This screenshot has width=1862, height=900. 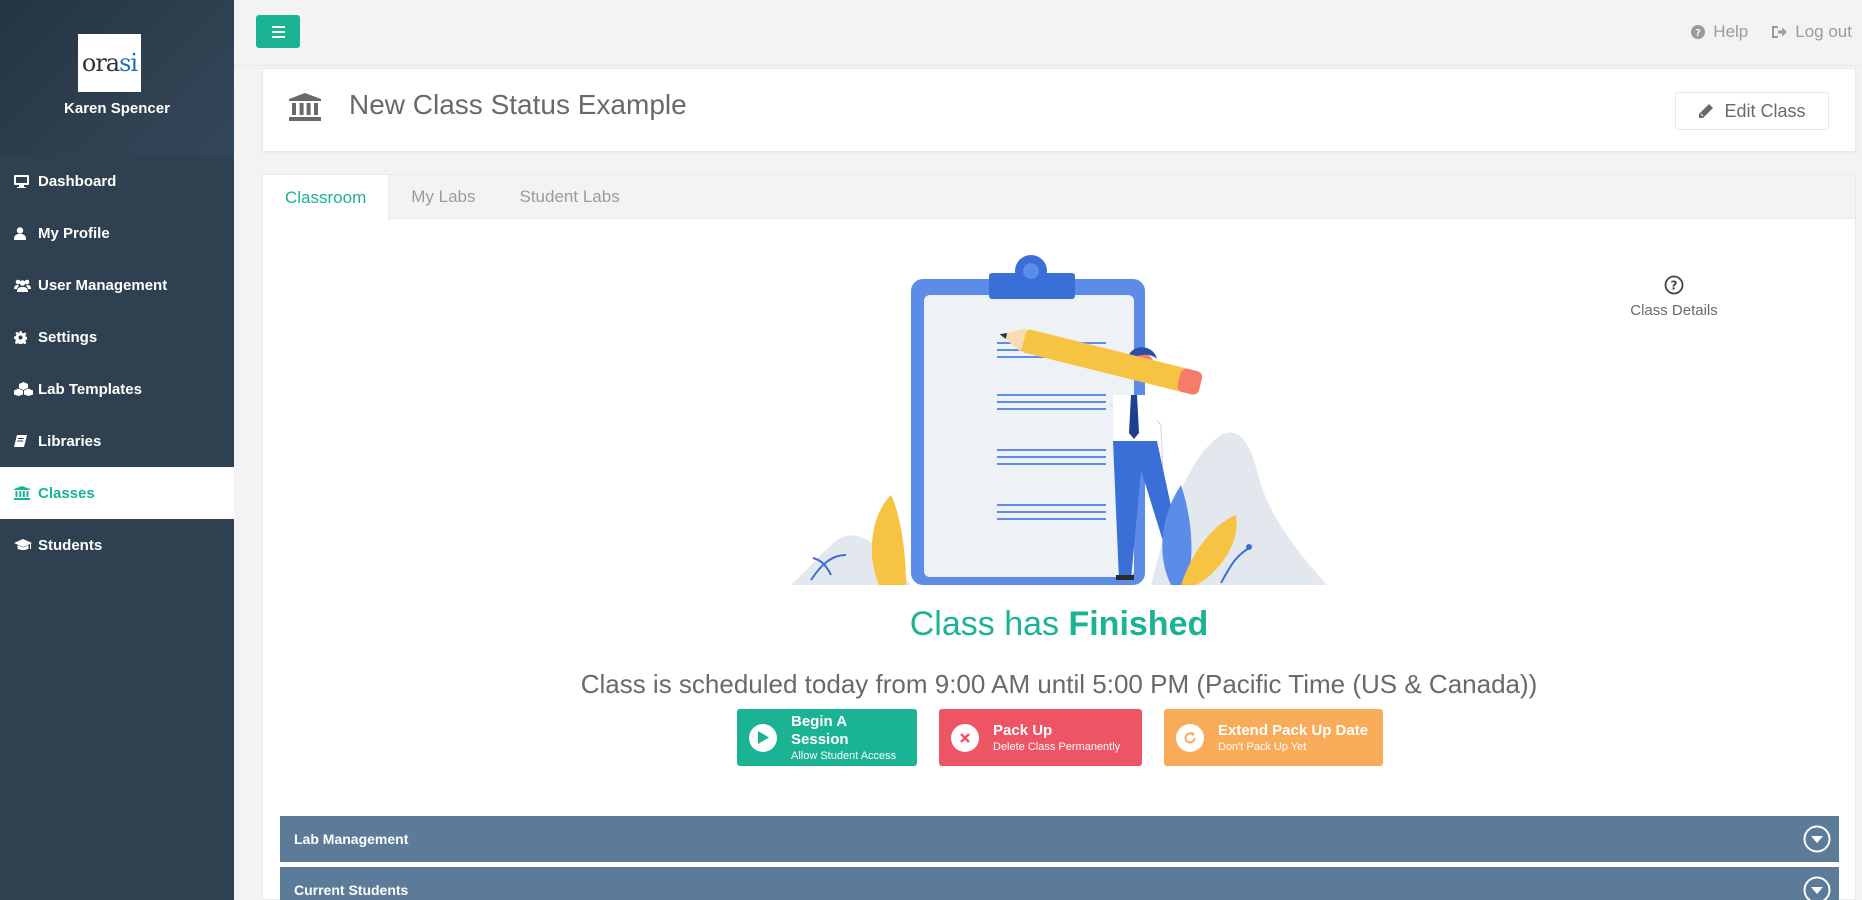 I want to click on sidebar-item-settings: Settings, so click(x=117, y=337).